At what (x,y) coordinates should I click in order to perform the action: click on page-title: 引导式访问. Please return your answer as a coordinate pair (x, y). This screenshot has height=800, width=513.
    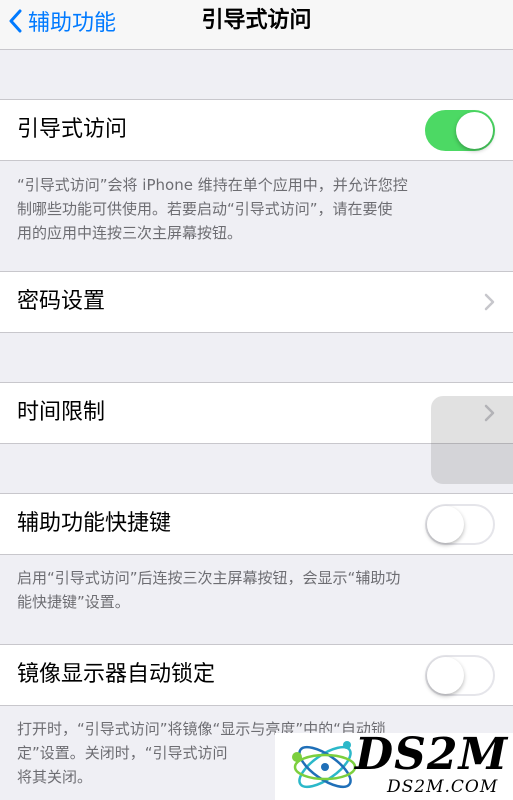
    Looking at the image, I should click on (256, 20).